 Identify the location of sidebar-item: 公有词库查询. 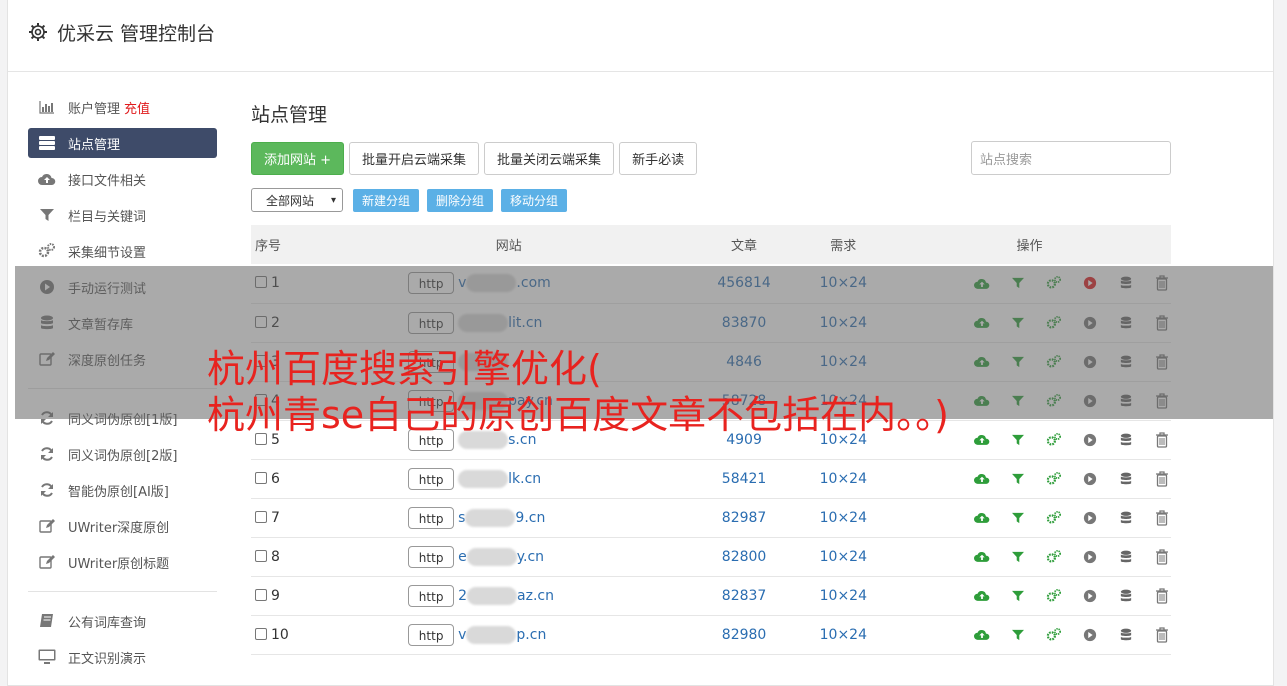
(122, 621).